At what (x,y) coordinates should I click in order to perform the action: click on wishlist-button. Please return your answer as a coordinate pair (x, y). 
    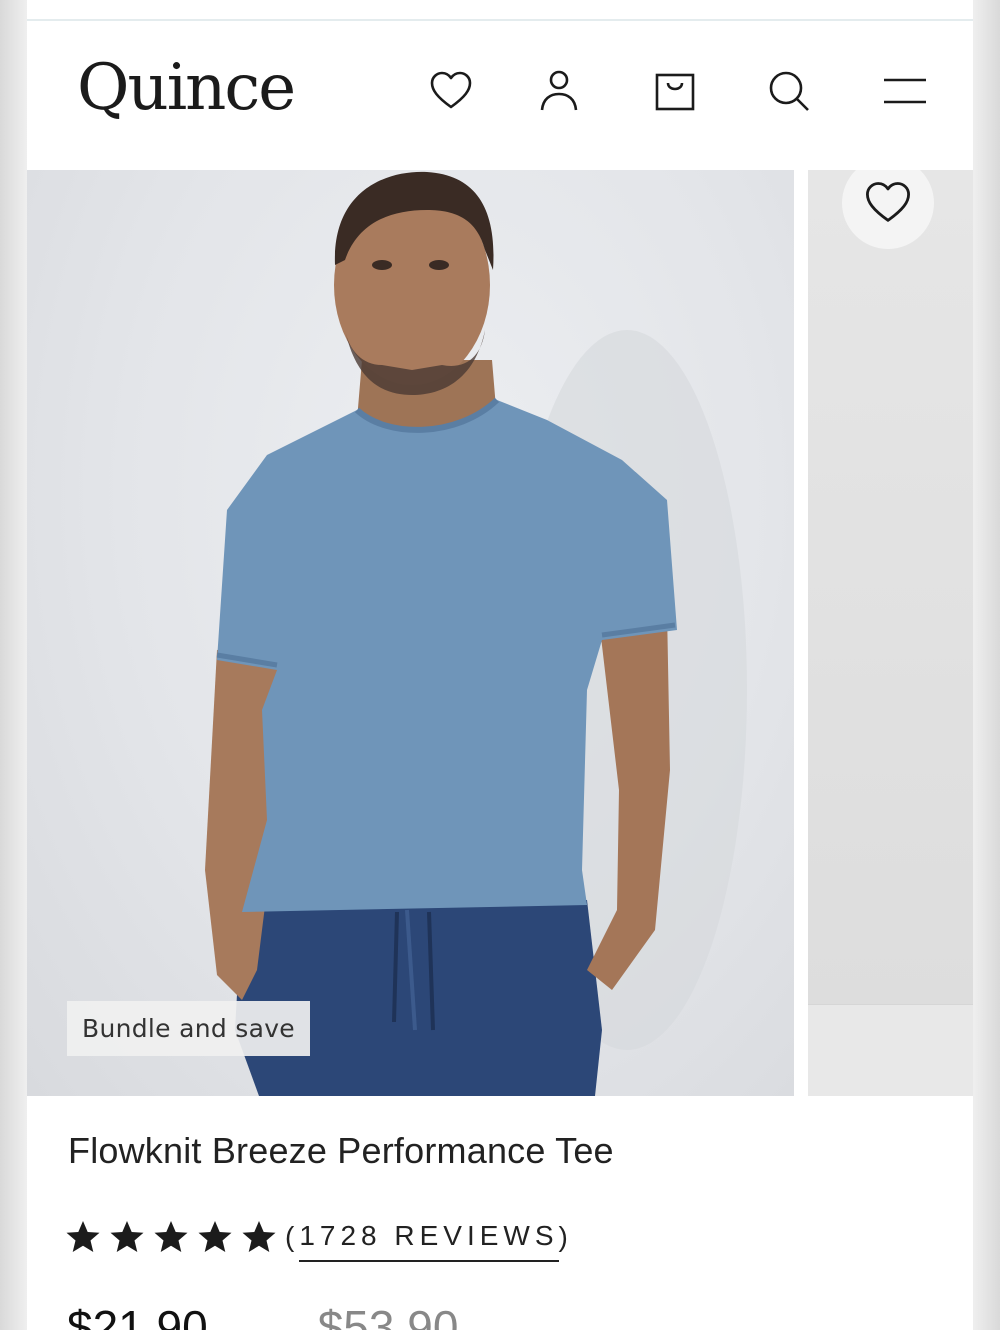
    Looking at the image, I should click on (451, 91).